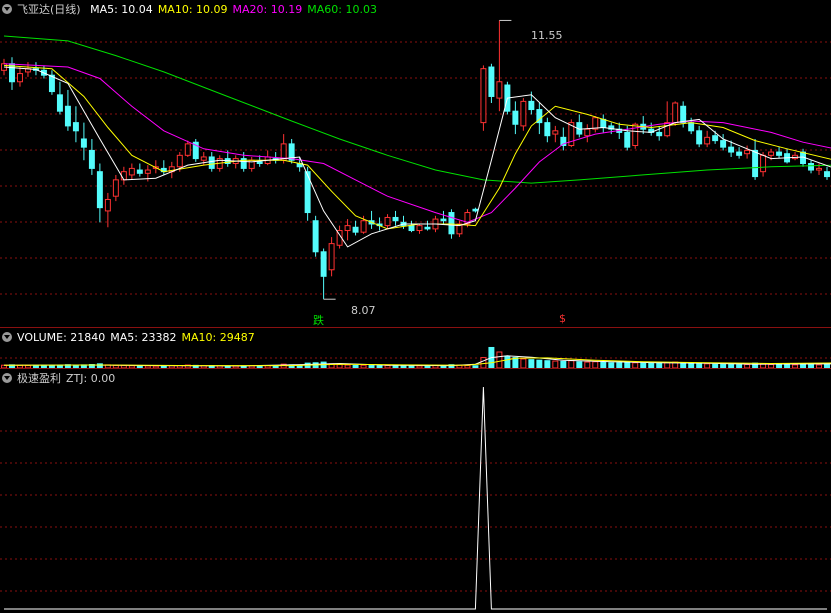 Image resolution: width=831 pixels, height=613 pixels. I want to click on volume-legend-item-2: MA10: 29487, so click(218, 337).